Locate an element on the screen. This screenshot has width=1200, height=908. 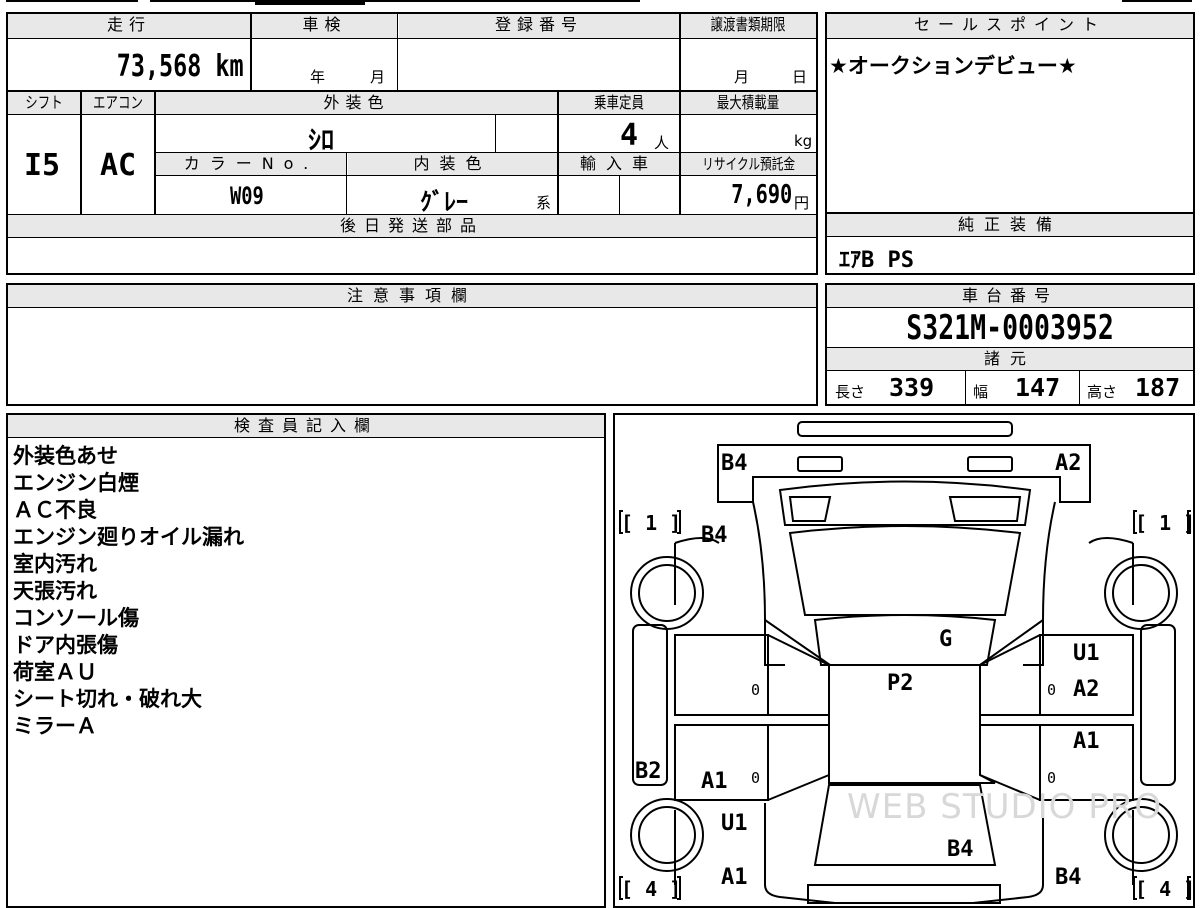
width-label: 幅 is located at coordinates (981, 392).